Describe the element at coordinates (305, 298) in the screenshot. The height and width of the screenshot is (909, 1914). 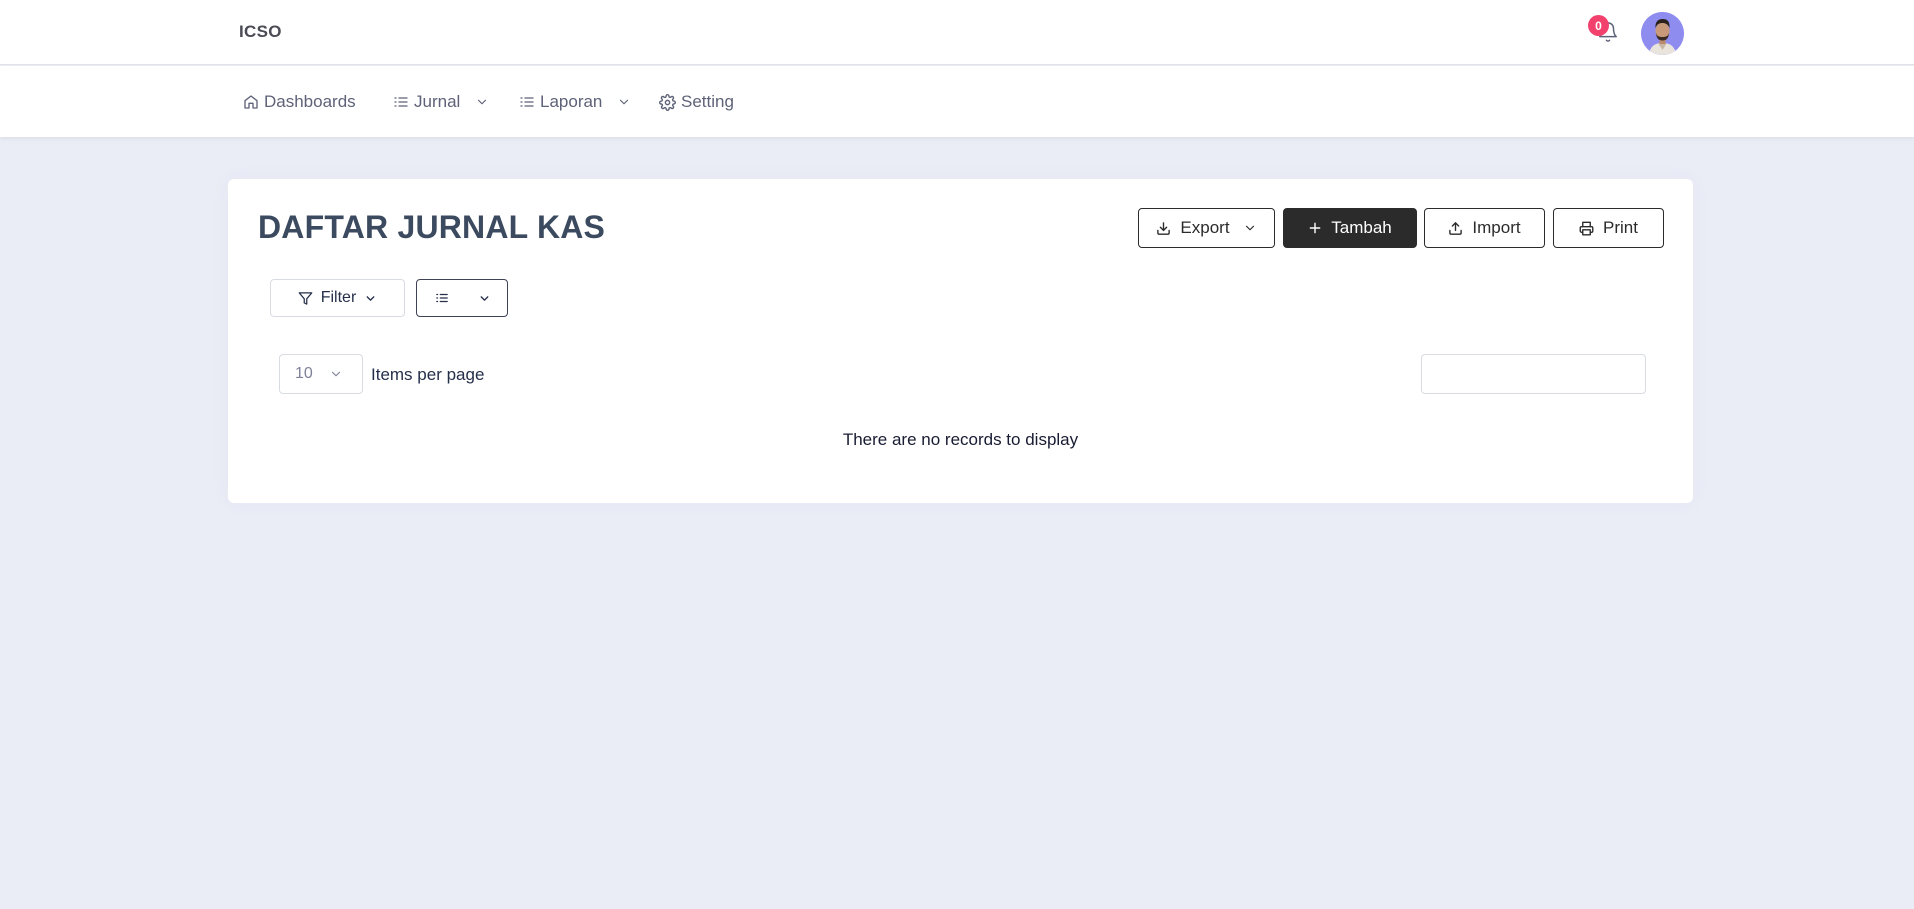
I see `filter-icon` at that location.